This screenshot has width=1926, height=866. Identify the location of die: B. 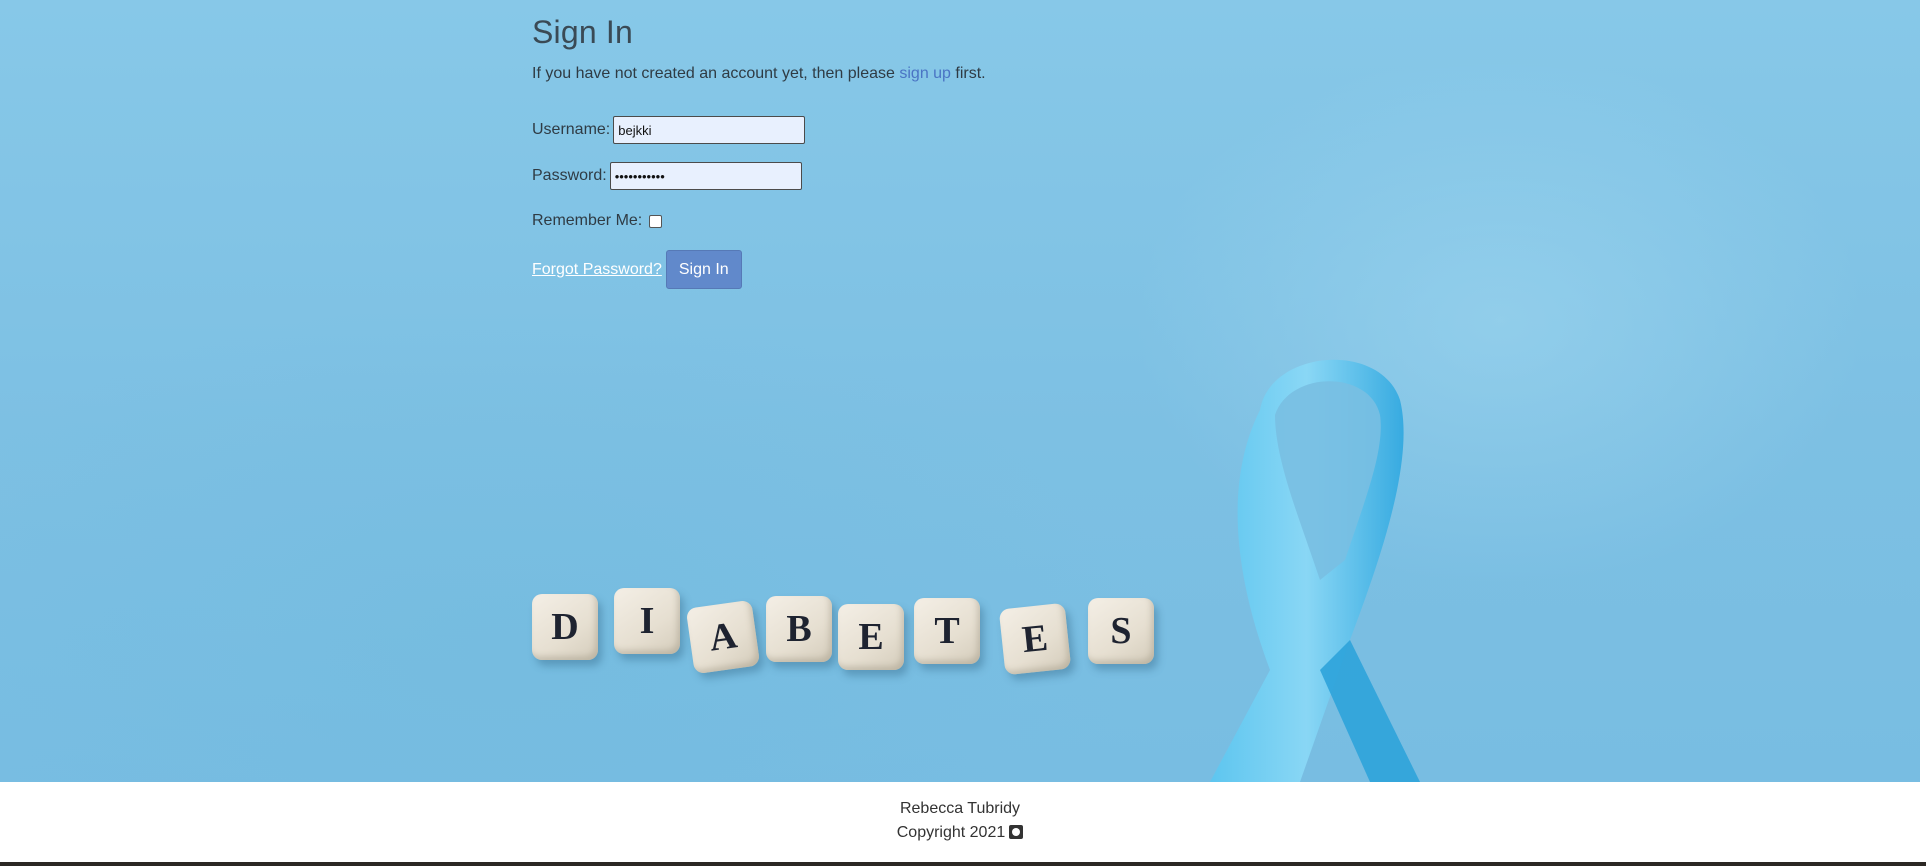
(799, 629).